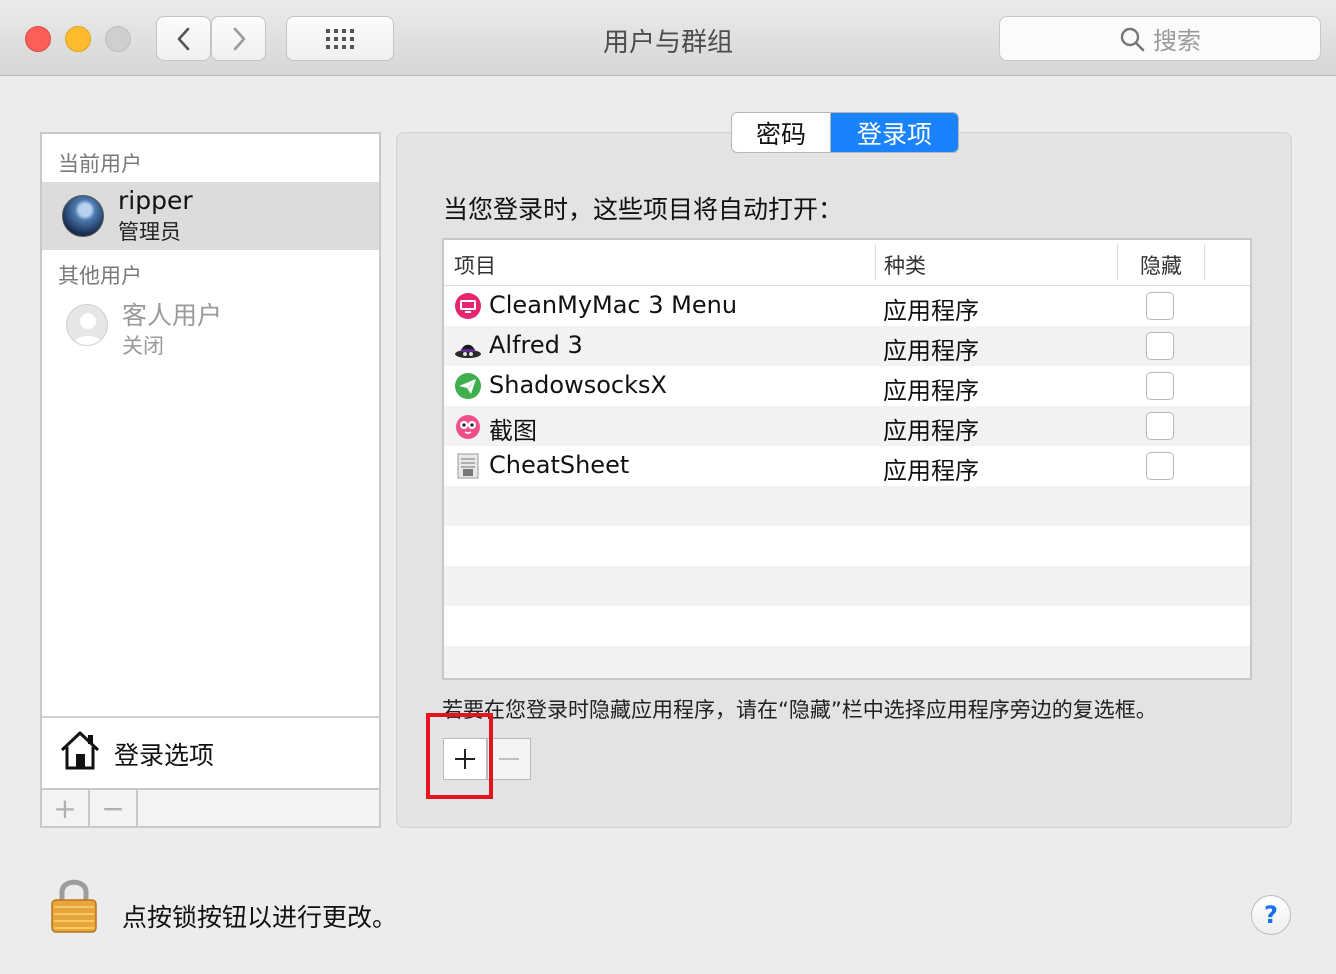  Describe the element at coordinates (468, 306) in the screenshot. I see `cleanmymac-icon` at that location.